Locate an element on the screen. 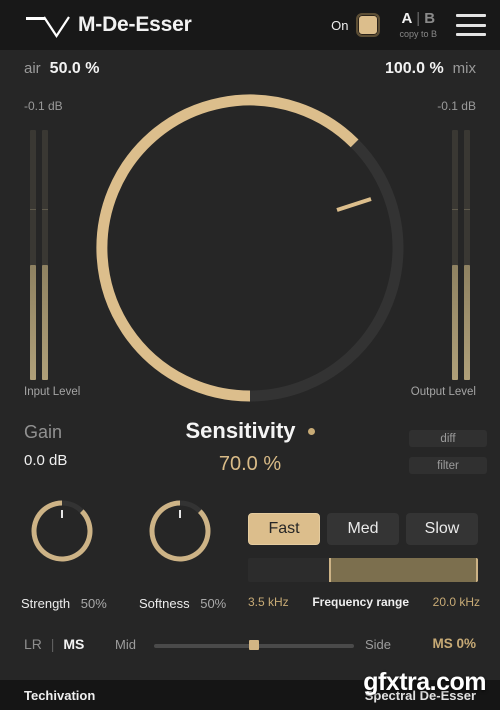 Image resolution: width=500 pixels, height=710 pixels. input-peak-r is located at coordinates (45, 209).